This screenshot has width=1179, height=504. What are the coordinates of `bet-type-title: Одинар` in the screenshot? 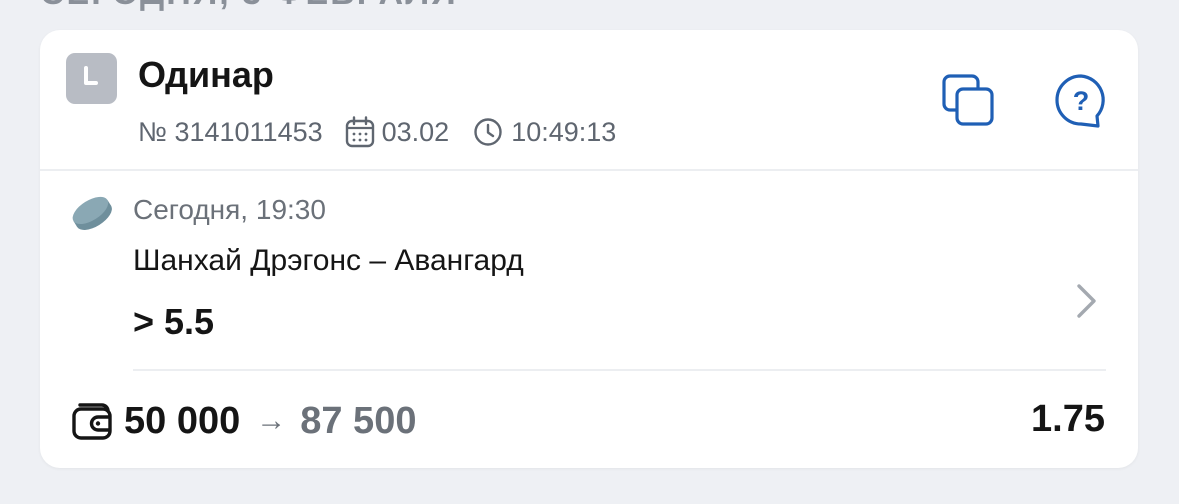 It's located at (206, 74).